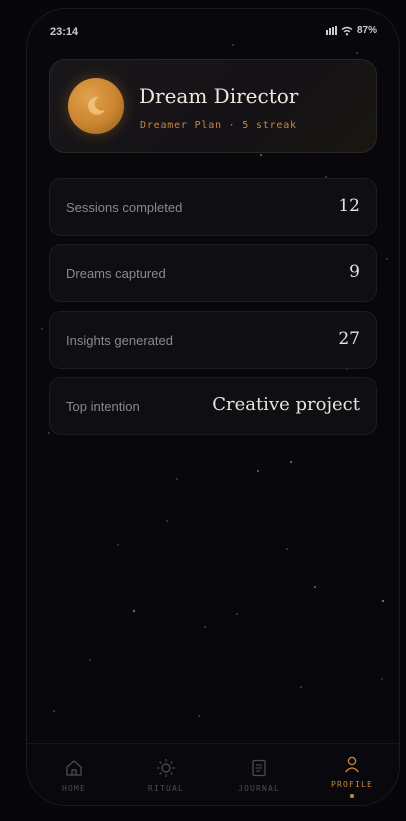 Image resolution: width=406 pixels, height=821 pixels. Describe the element at coordinates (213, 273) in the screenshot. I see `stat-dreams-captured: Dreams captured 9` at that location.